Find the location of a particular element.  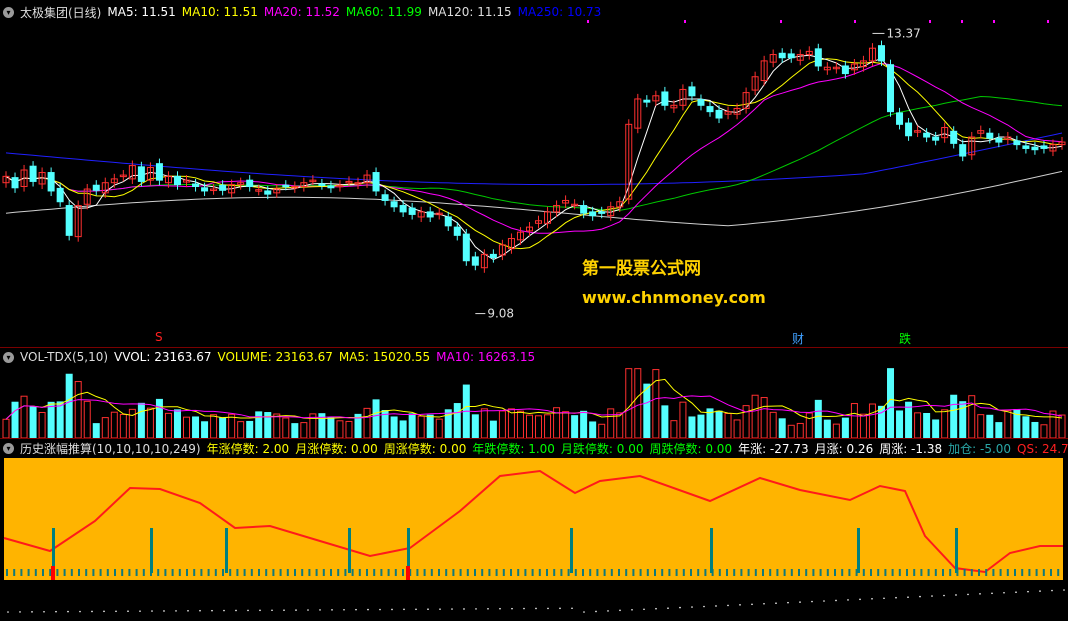

marker-s: S is located at coordinates (159, 337).